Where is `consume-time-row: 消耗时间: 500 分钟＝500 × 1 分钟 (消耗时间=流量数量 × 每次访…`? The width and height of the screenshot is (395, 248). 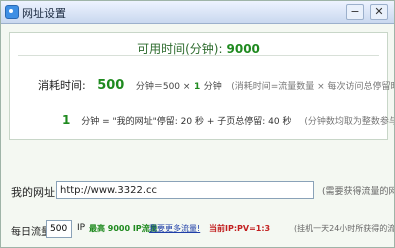 consume-time-row: 消耗时间: 500 分钟＝500 × 1 分钟 (消耗时间=流量数量 × 每次访… is located at coordinates (216, 85).